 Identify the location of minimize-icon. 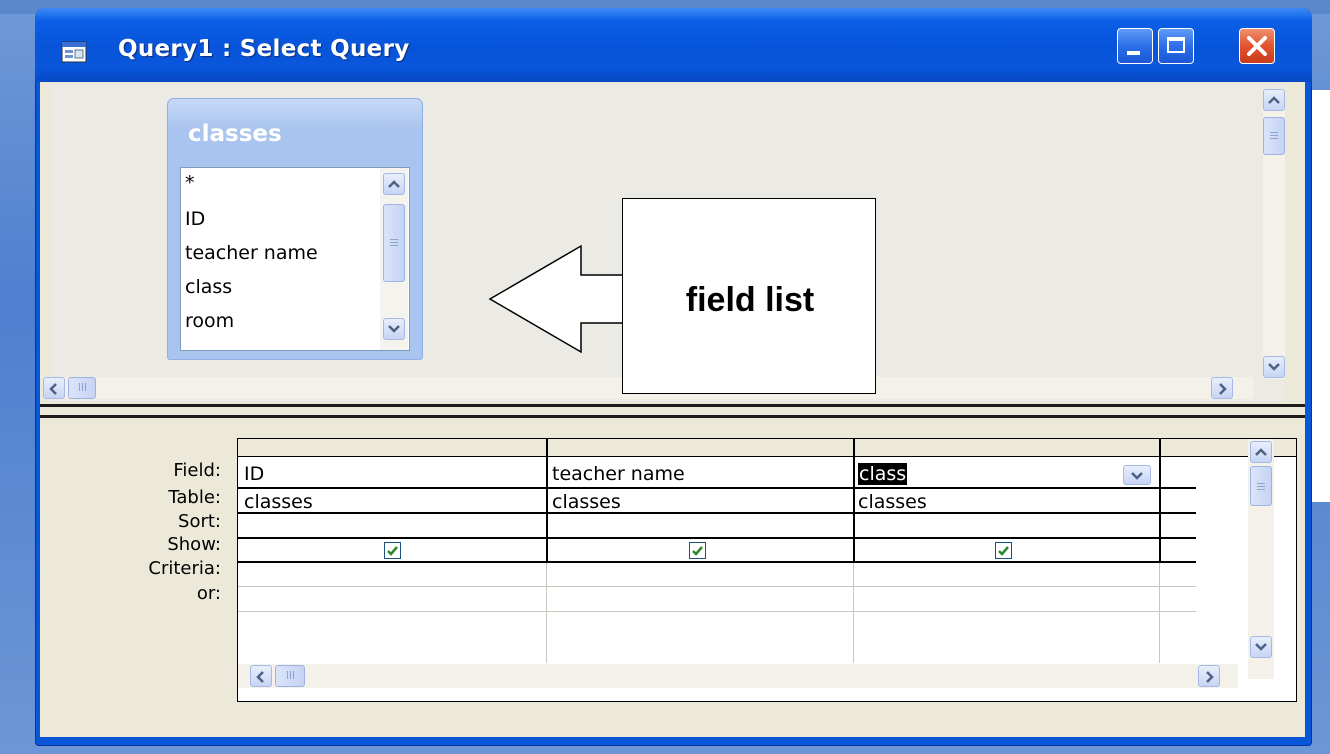
(1133, 53).